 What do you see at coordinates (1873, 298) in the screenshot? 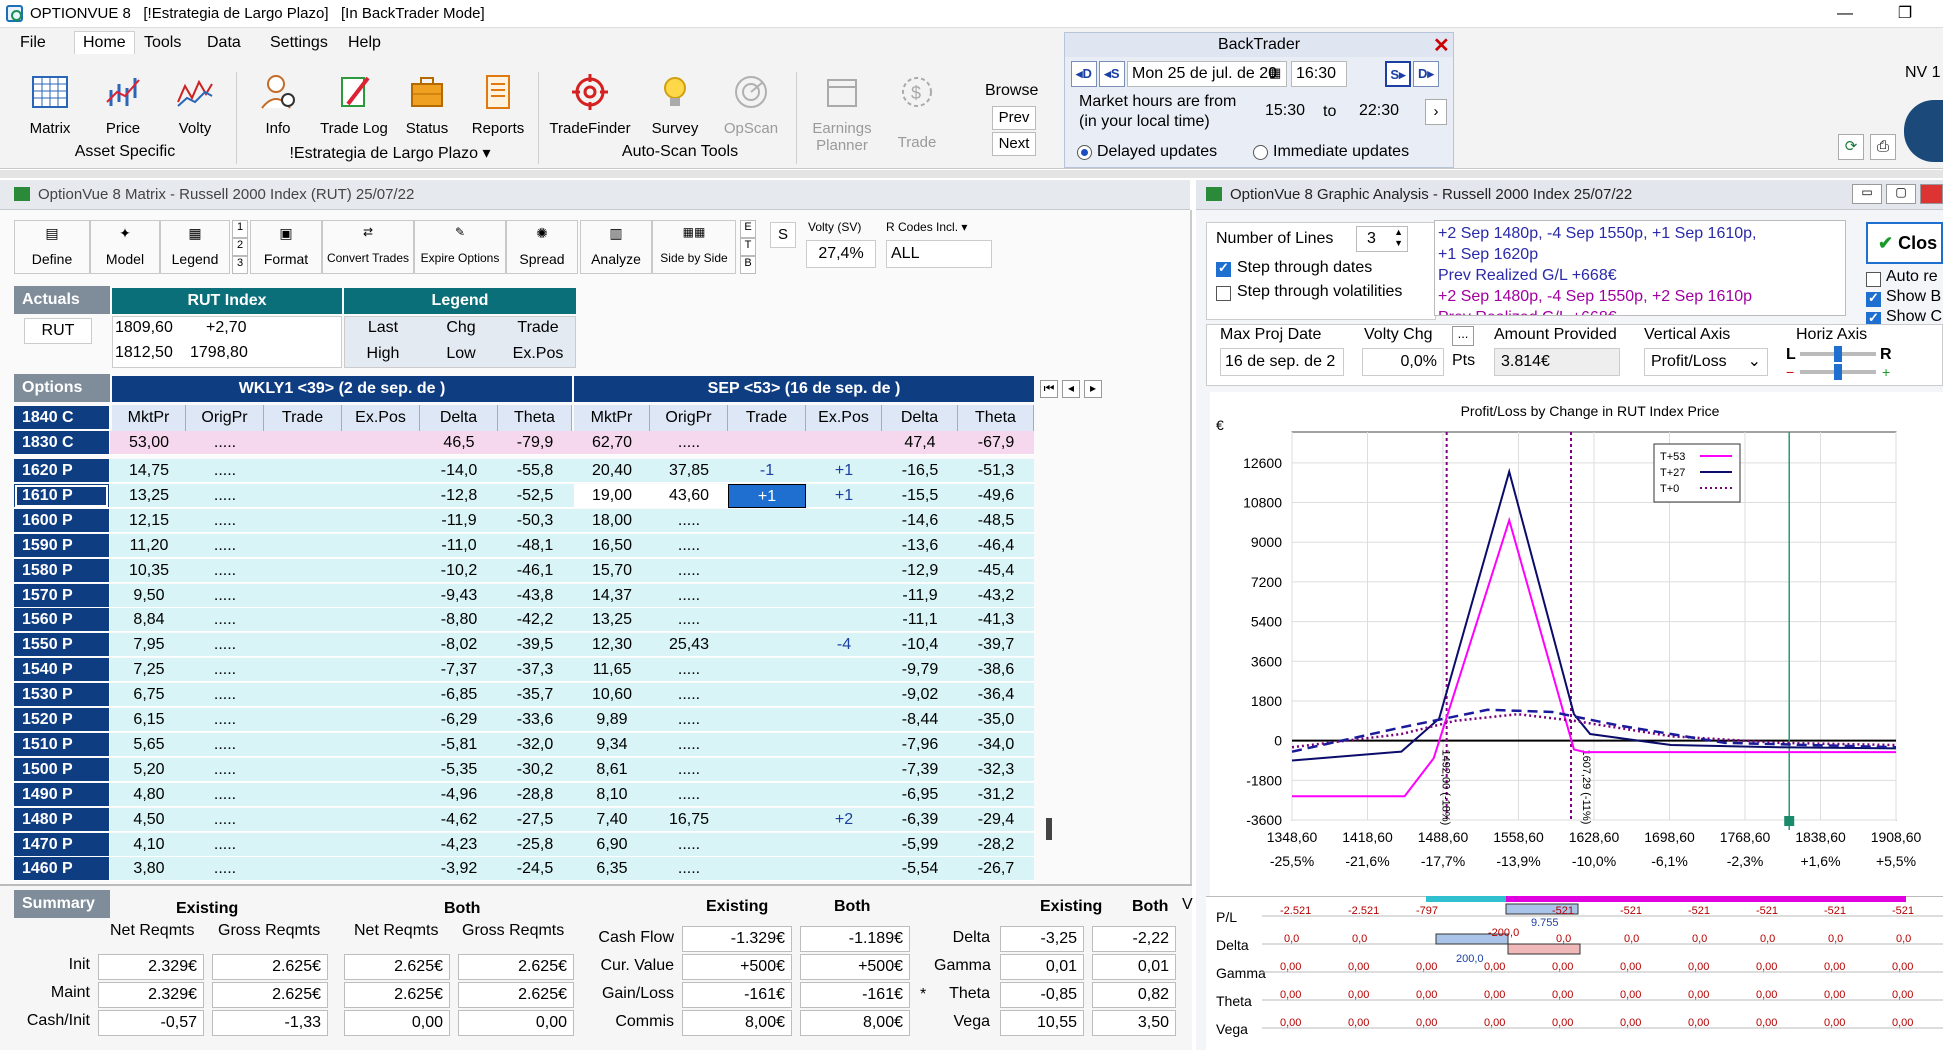
I see `show-b-checkbox` at bounding box center [1873, 298].